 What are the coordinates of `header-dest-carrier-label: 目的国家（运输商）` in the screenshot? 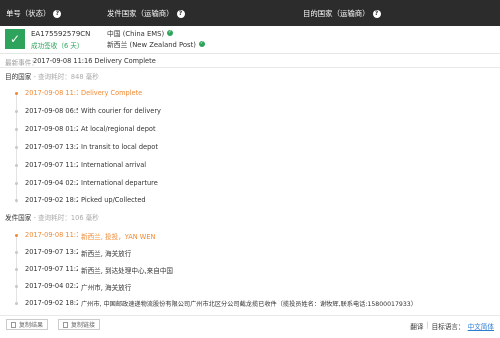 It's located at (336, 13).